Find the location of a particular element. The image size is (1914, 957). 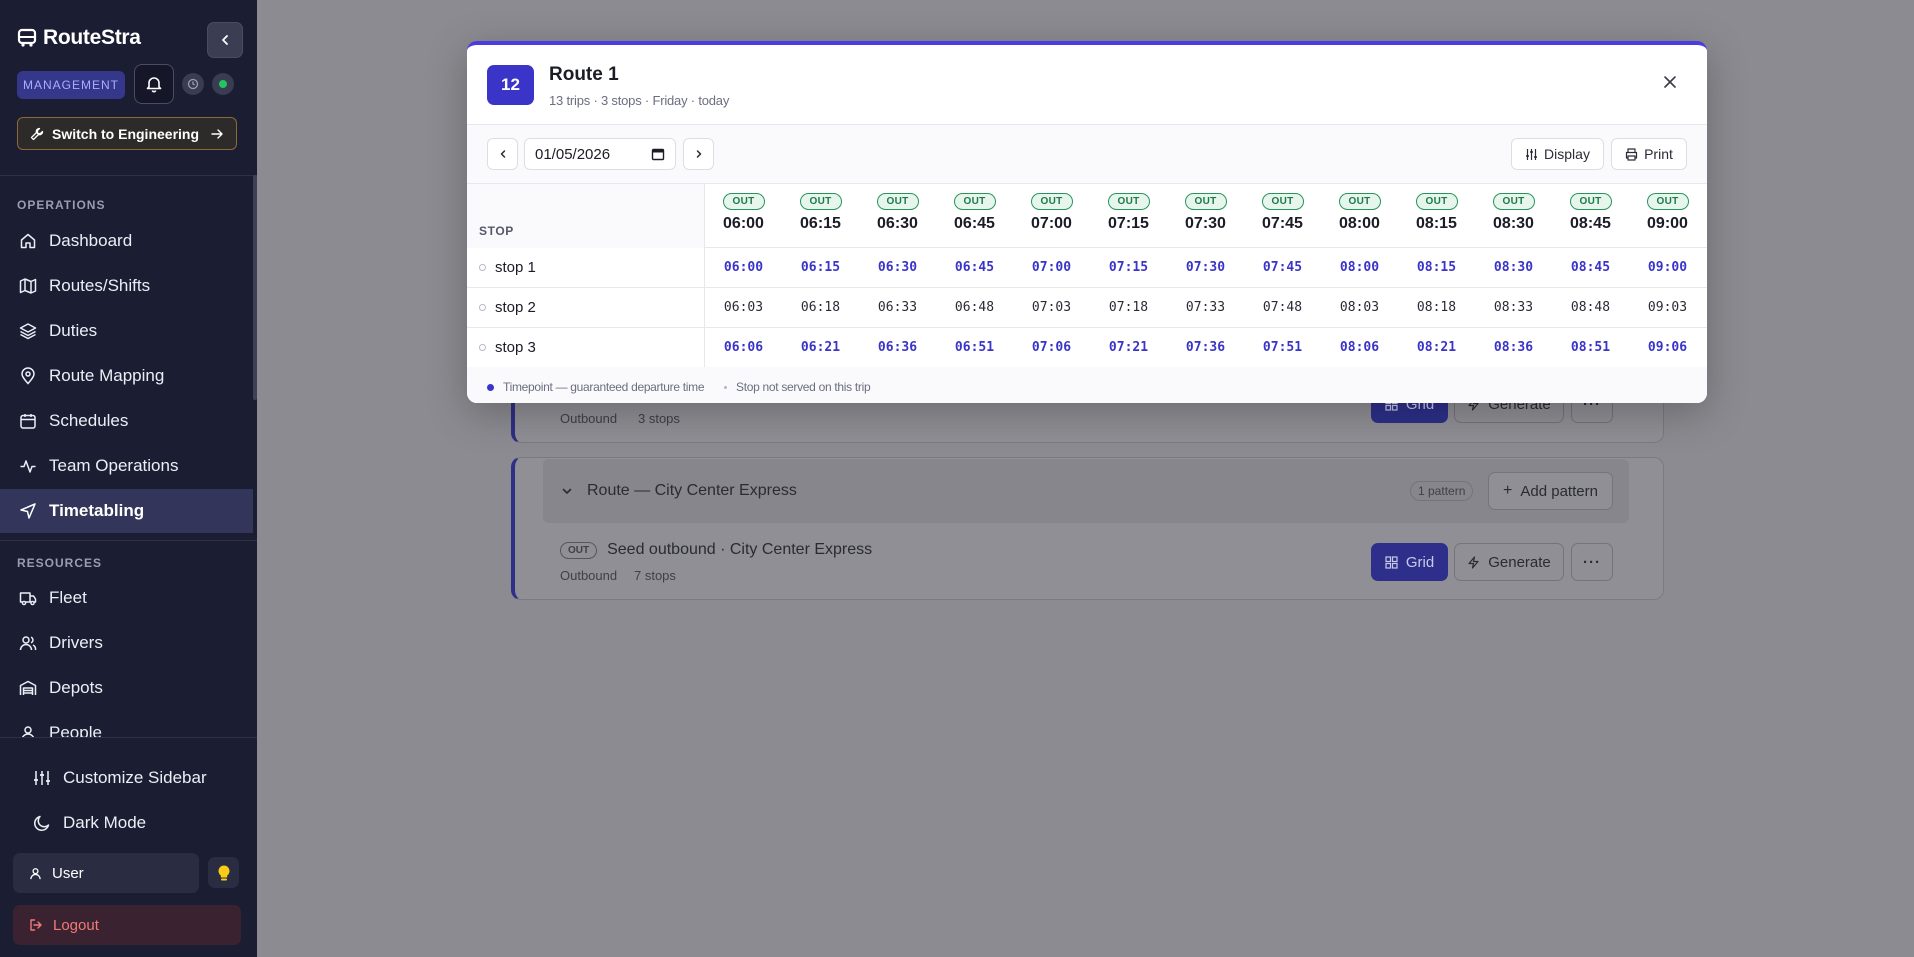

tips-button is located at coordinates (223, 872).